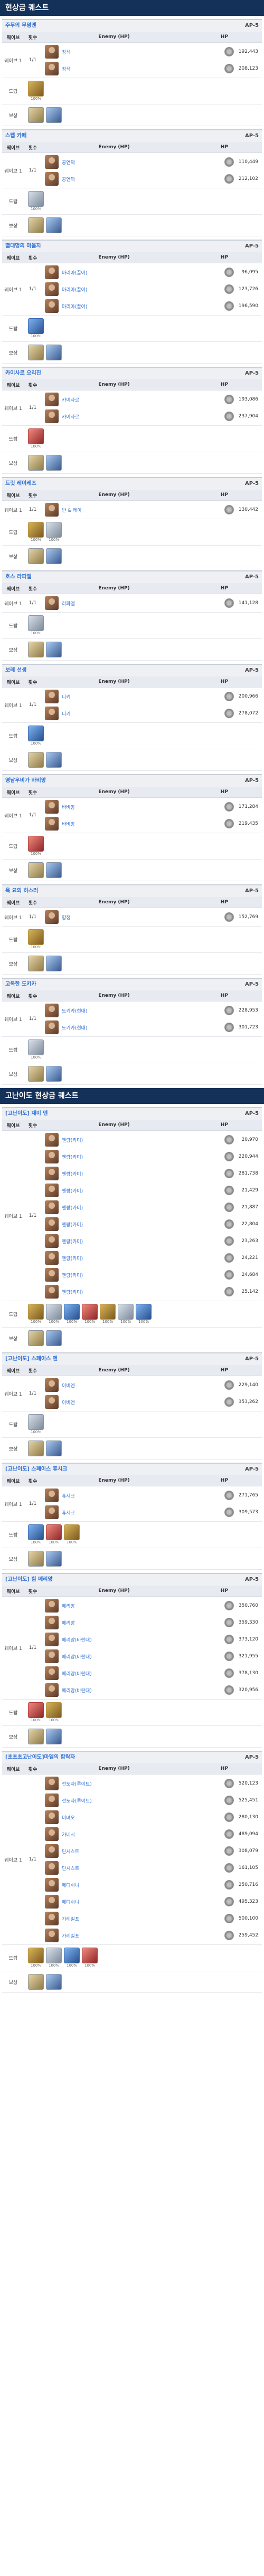  What do you see at coordinates (124, 807) in the screenshot?
I see `enemy-name: 바비앙` at bounding box center [124, 807].